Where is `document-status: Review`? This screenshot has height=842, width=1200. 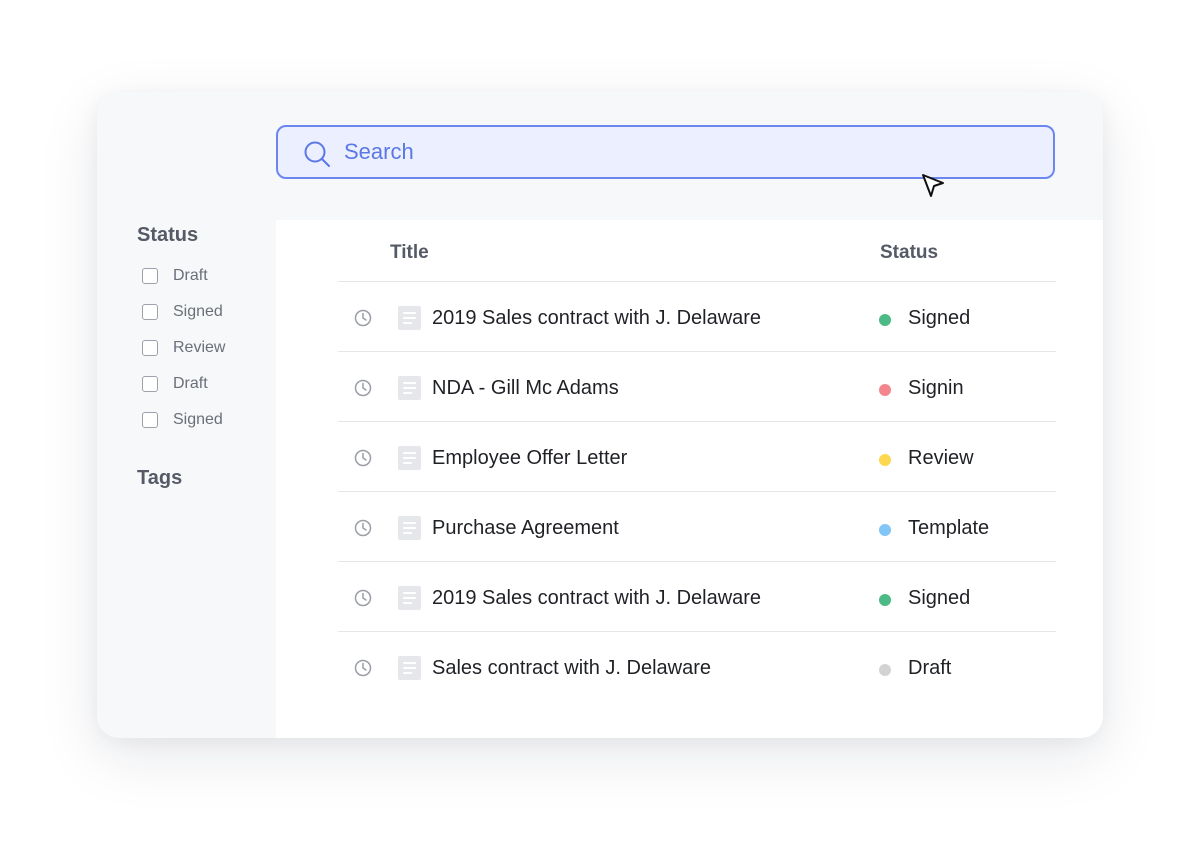
document-status: Review is located at coordinates (941, 458).